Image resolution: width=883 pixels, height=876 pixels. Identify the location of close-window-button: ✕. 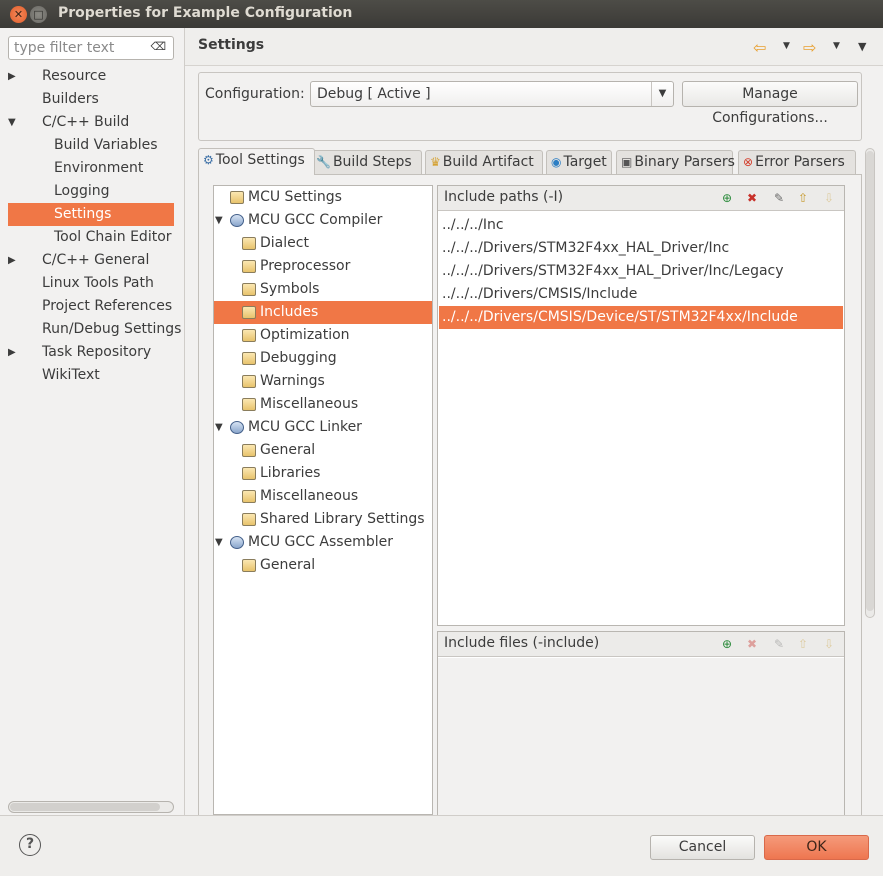
(18, 14).